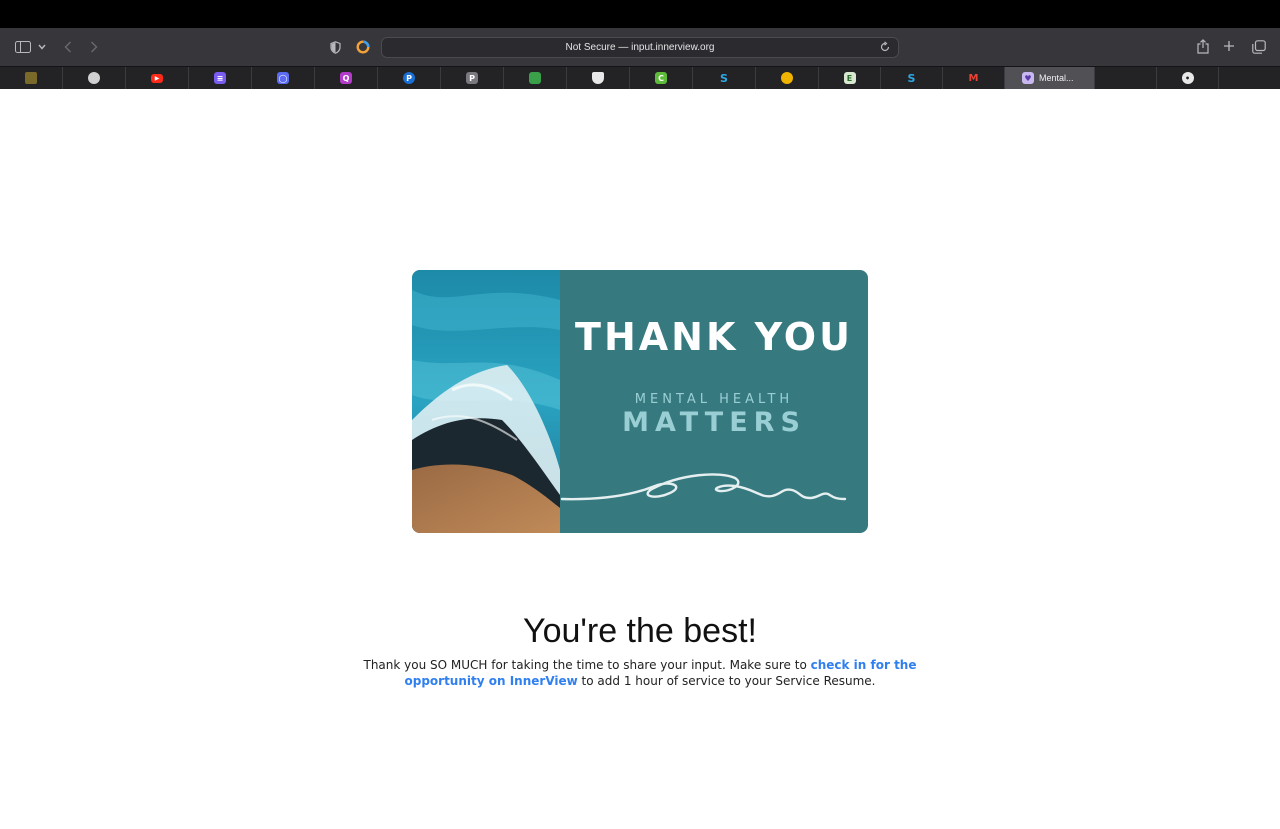 The image size is (1280, 829). I want to click on headline: You're the best!, so click(640, 631).